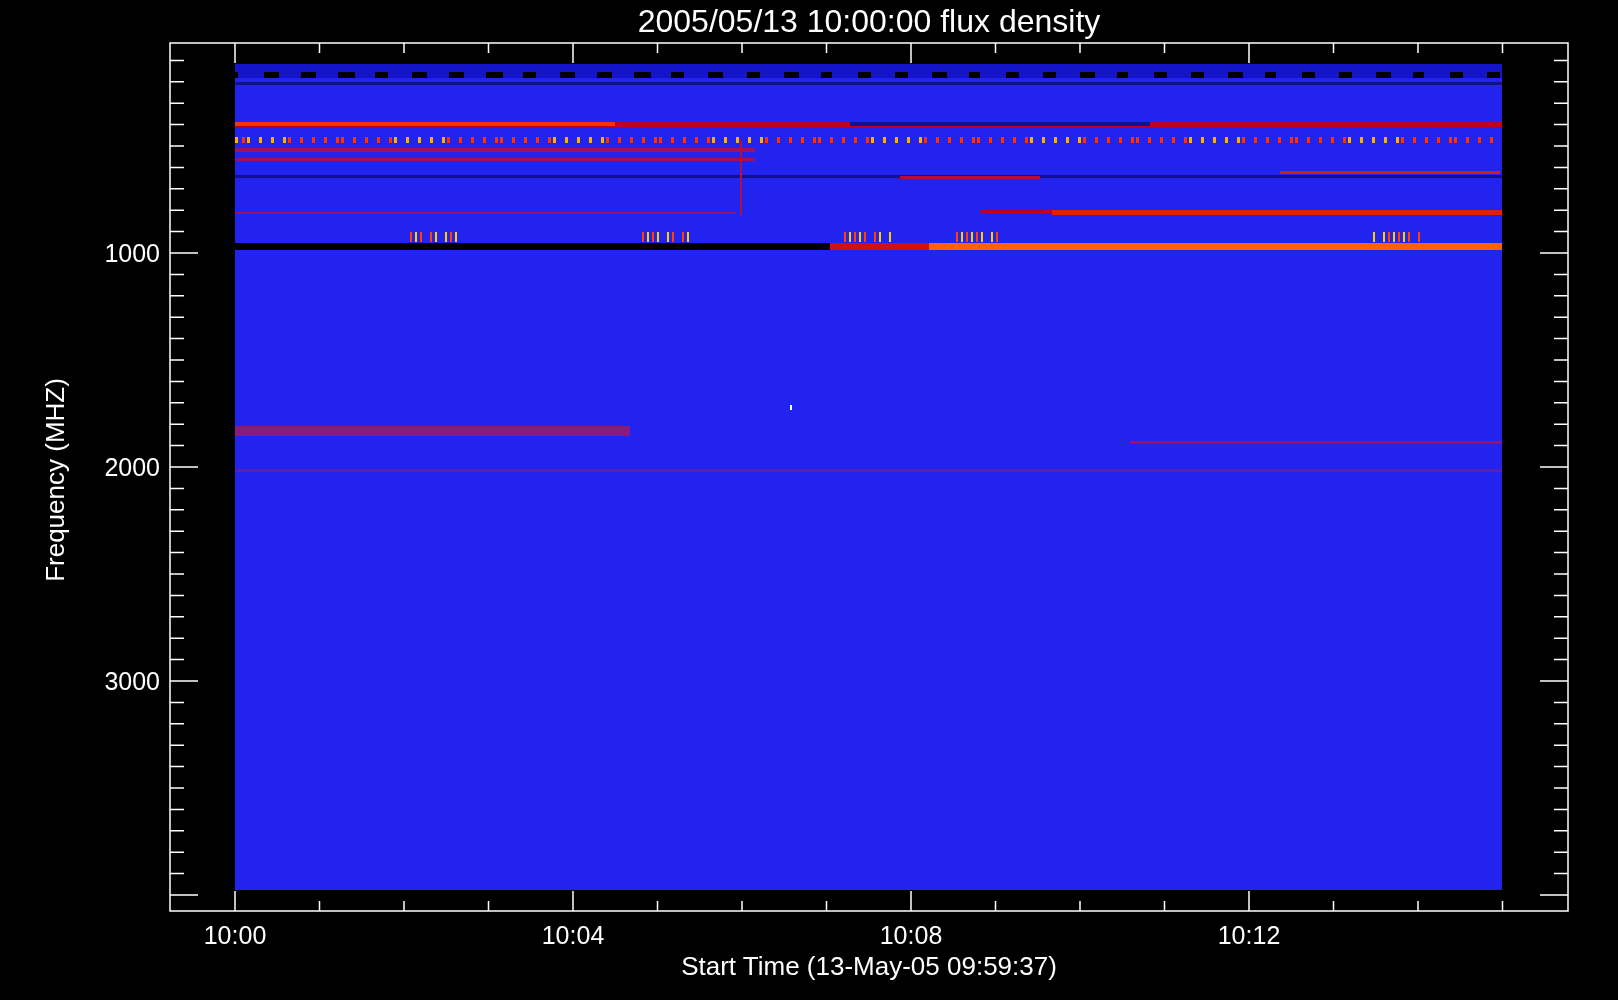  What do you see at coordinates (911, 935) in the screenshot?
I see `x-tick-label: 10:08` at bounding box center [911, 935].